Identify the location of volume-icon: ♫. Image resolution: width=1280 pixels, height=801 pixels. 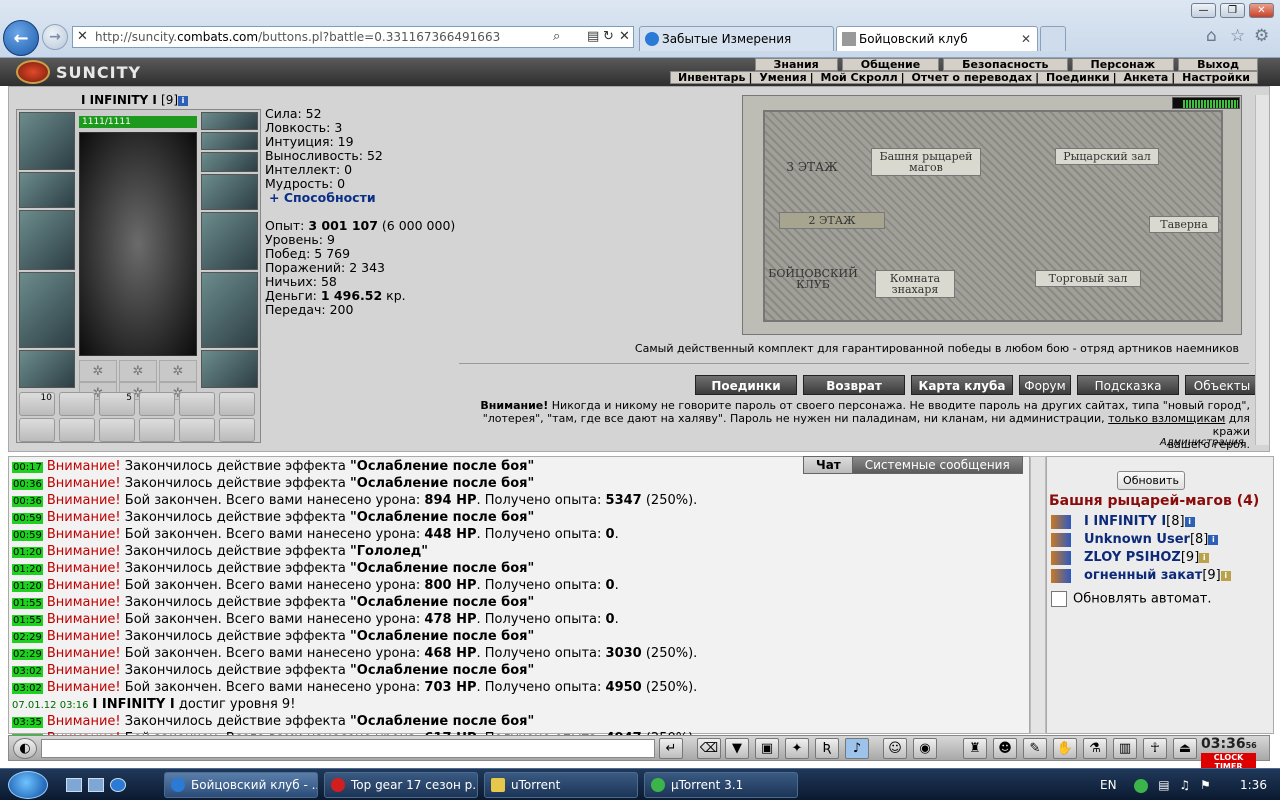
(1184, 785).